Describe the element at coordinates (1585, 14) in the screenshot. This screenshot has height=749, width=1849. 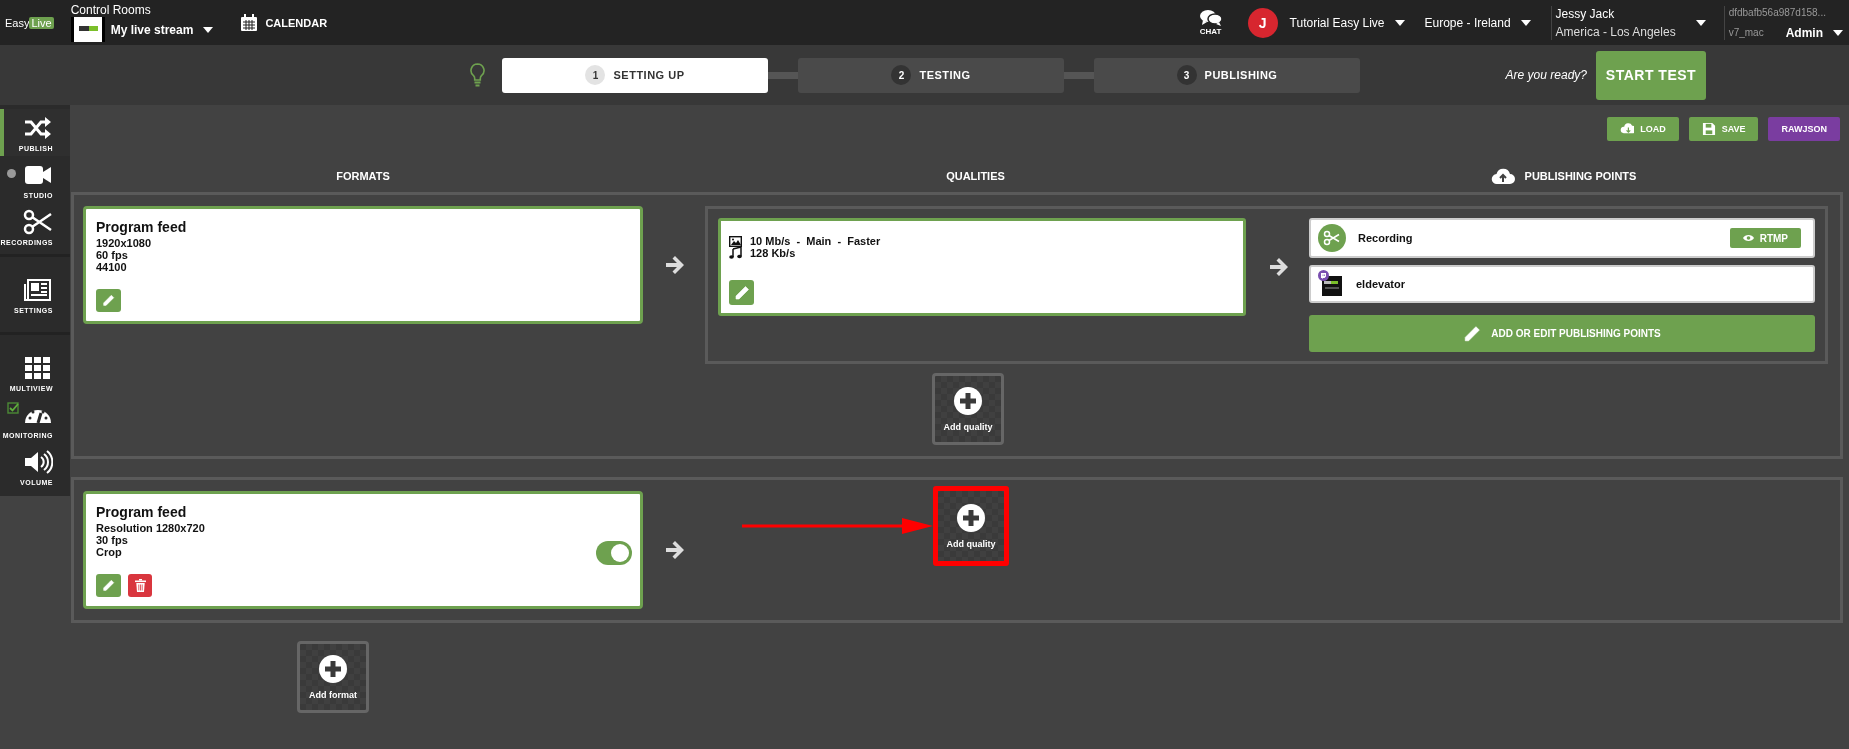
I see `user-name: Jessy Jack` at that location.